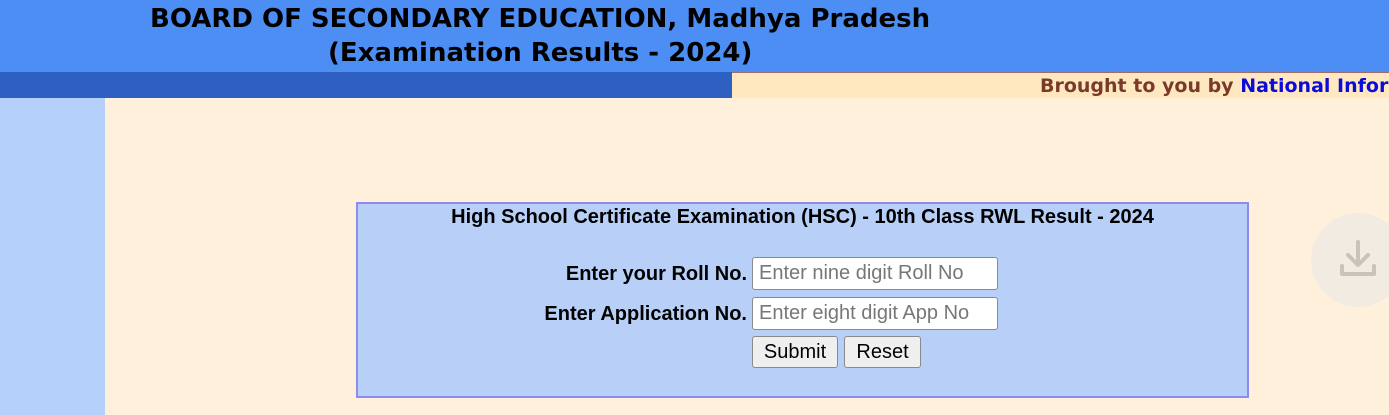 Image resolution: width=1389 pixels, height=415 pixels. What do you see at coordinates (645, 314) in the screenshot?
I see `application-no-label: Enter Application No.` at bounding box center [645, 314].